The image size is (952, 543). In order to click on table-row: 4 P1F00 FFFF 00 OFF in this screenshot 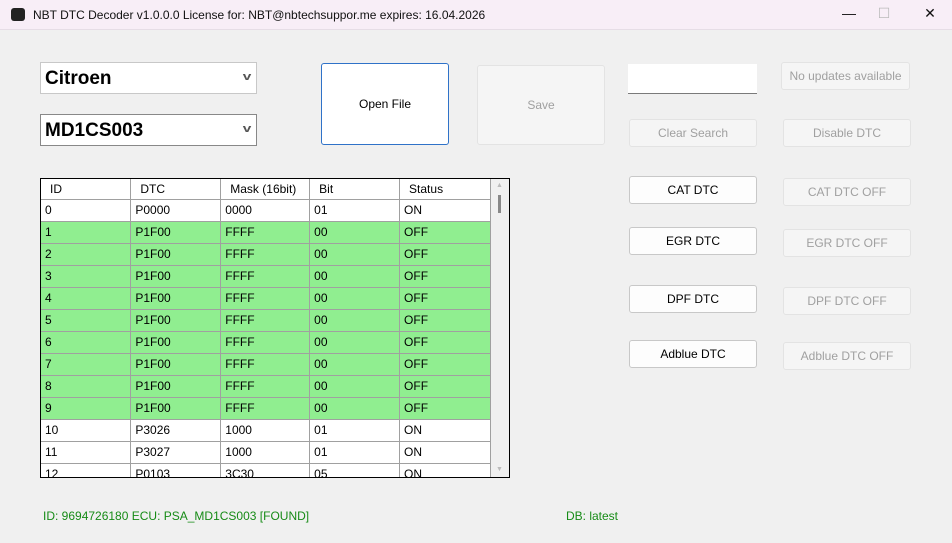, I will do `click(266, 298)`.